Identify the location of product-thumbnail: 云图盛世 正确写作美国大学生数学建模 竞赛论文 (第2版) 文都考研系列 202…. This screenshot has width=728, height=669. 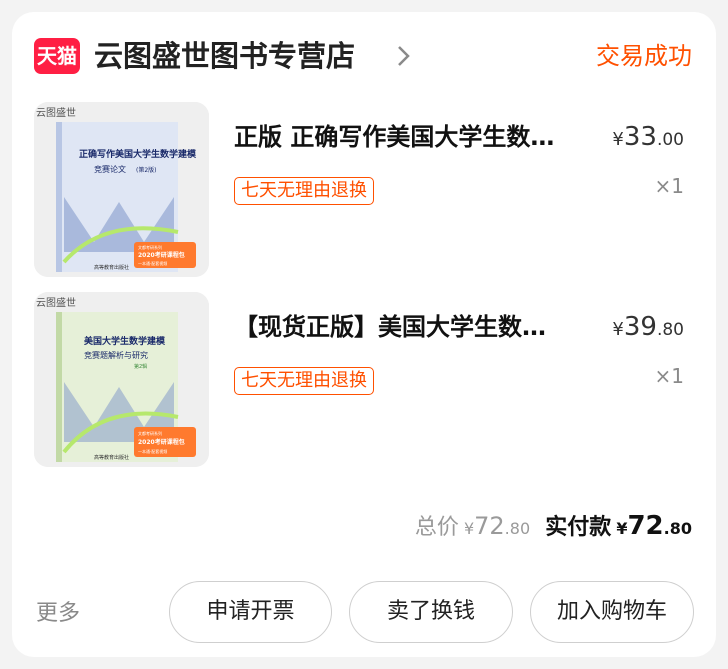
(121, 189).